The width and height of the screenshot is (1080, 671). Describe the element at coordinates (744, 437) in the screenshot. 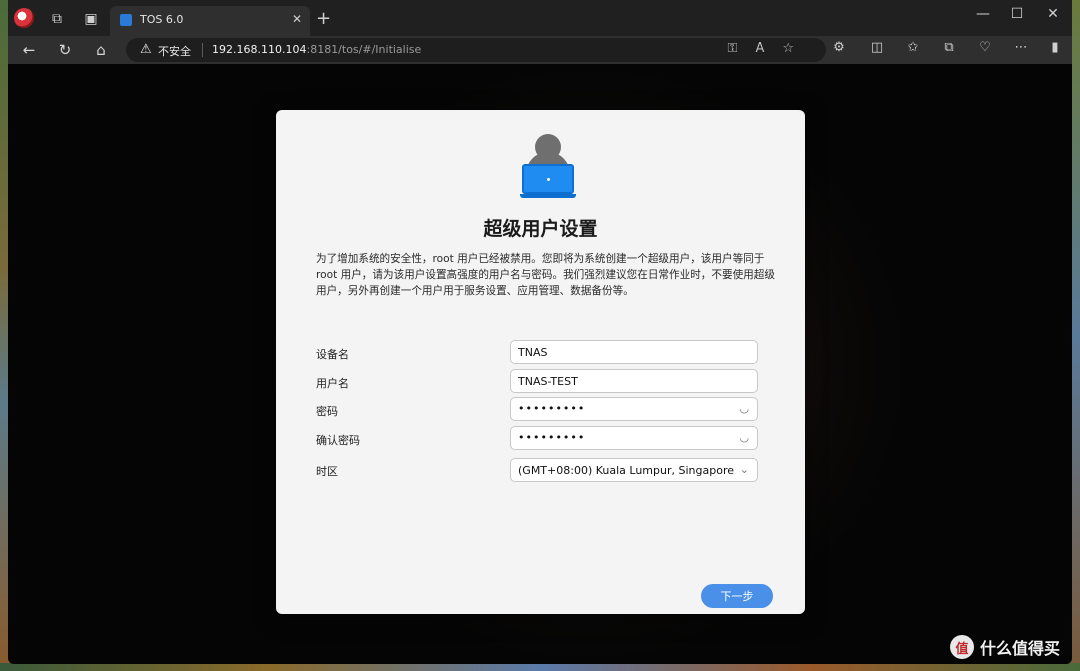

I see `show-confirm-password-eye-icon: ◡` at that location.